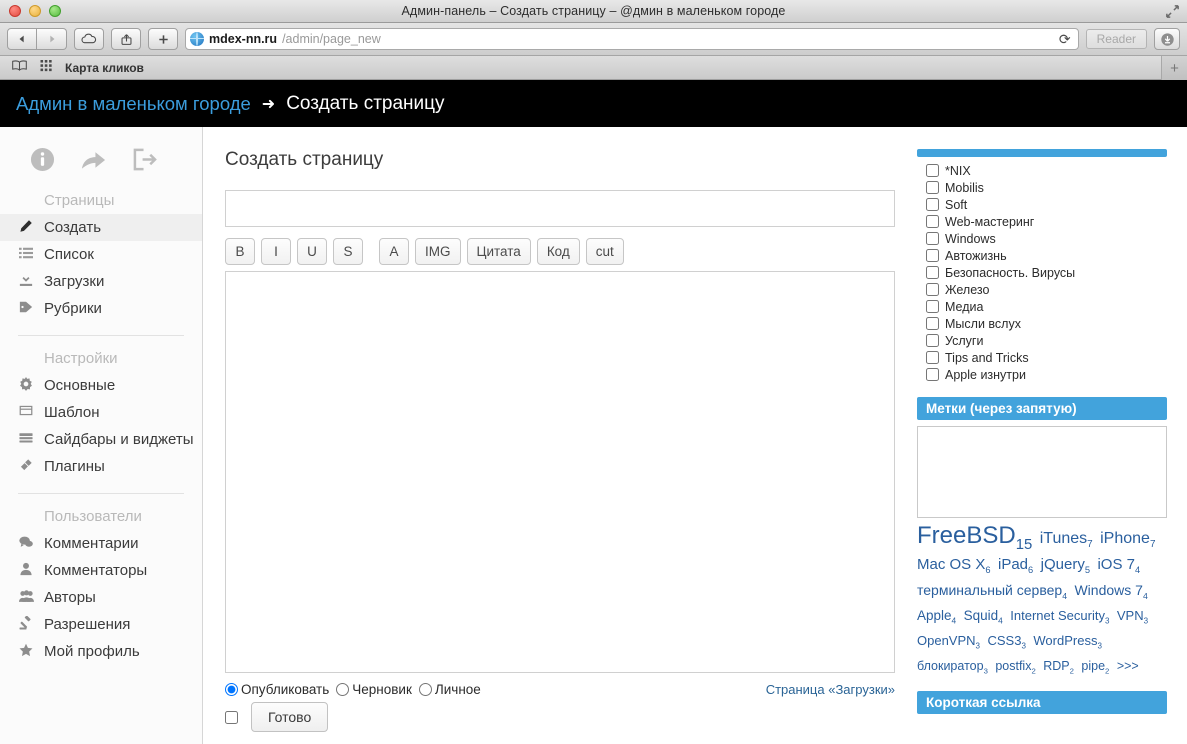 The image size is (1187, 744). Describe the element at coordinates (498, 251) in the screenshot. I see `quote-button: Цитата` at that location.